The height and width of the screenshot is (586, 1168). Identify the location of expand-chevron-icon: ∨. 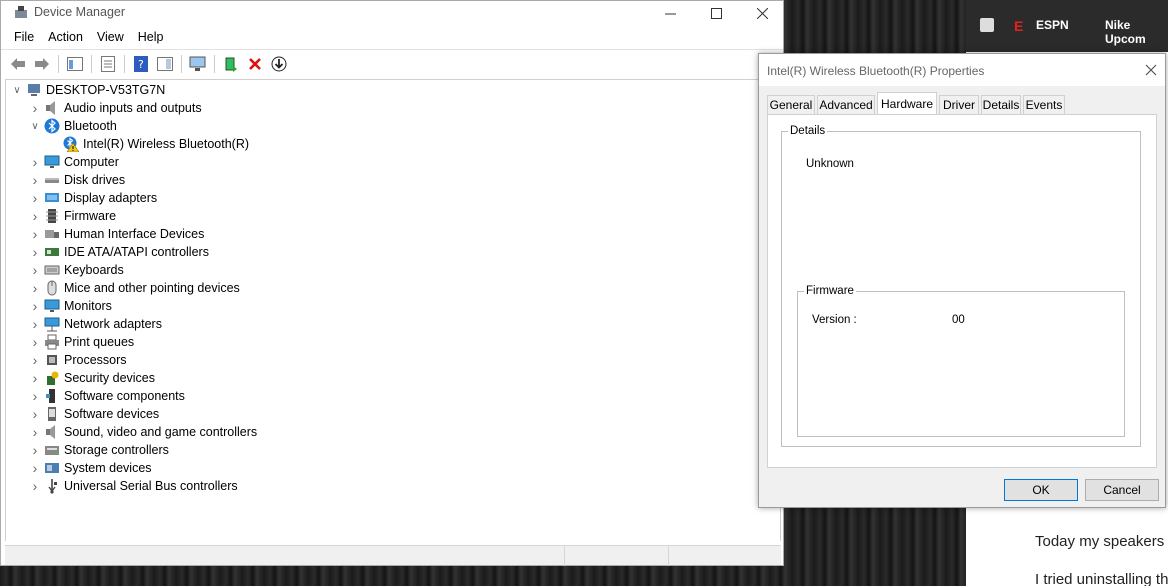
(17, 90).